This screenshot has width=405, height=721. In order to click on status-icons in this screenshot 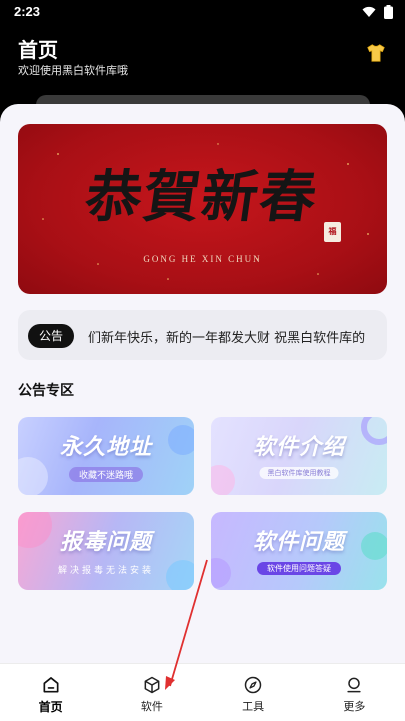, I will do `click(377, 12)`.